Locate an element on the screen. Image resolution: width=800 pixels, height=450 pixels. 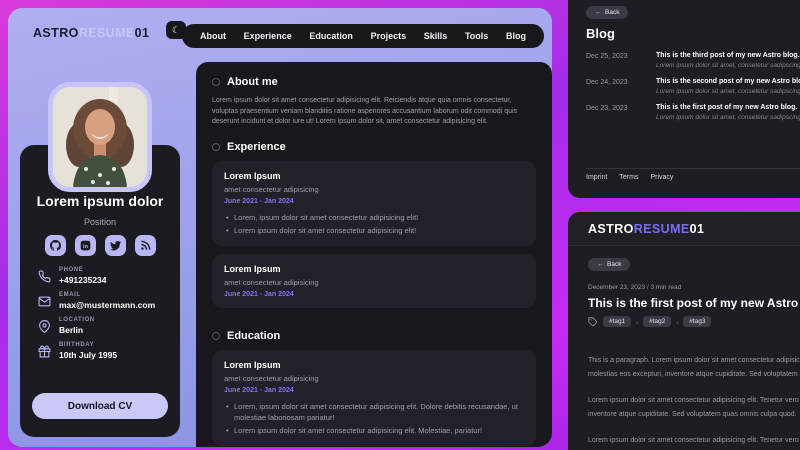
rss-link is located at coordinates (145, 245).